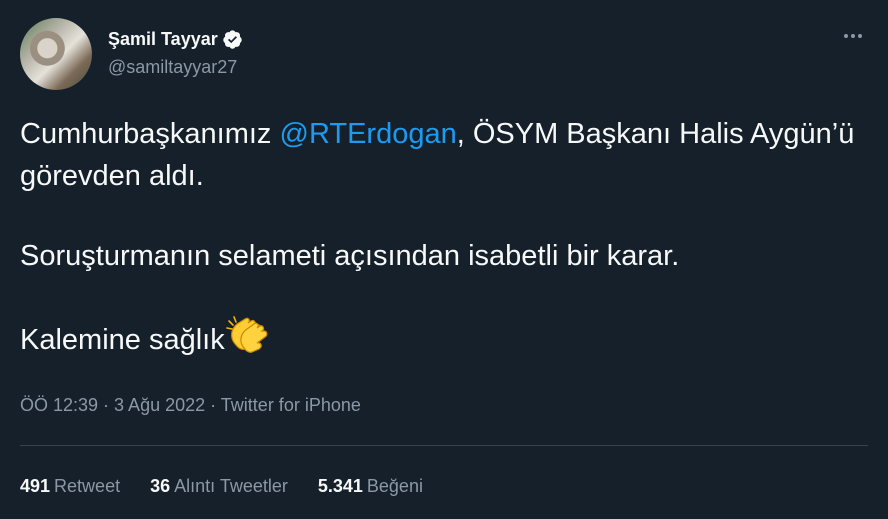 The height and width of the screenshot is (519, 888). Describe the element at coordinates (122, 340) in the screenshot. I see `tweet-text-segment: Kalemine sağlık` at that location.